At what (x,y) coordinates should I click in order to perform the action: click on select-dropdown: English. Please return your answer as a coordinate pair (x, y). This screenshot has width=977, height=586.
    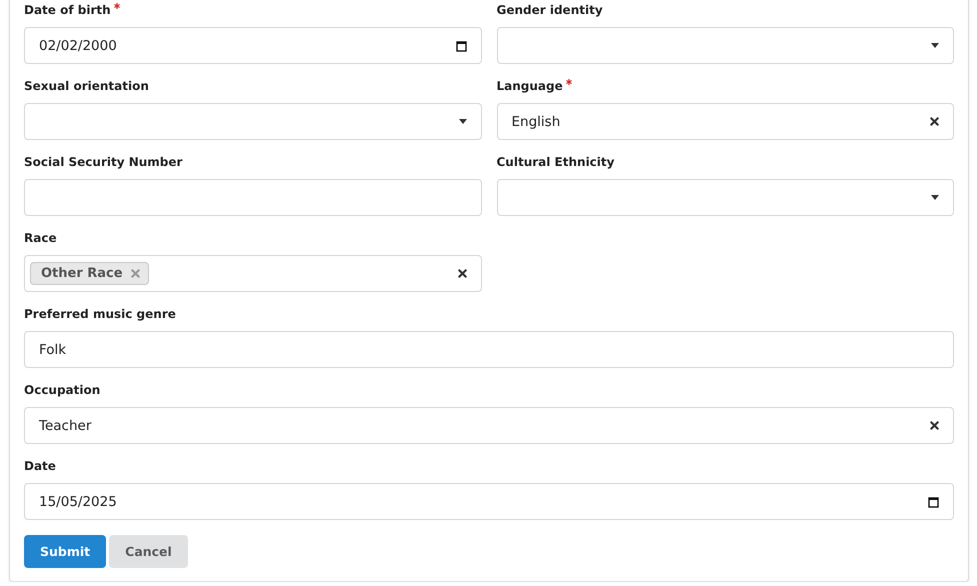
    Looking at the image, I should click on (725, 121).